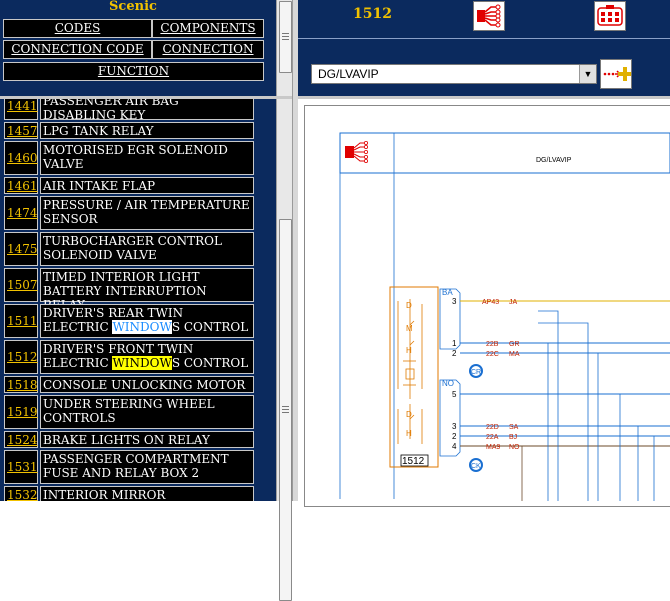 This screenshot has width=670, height=601. What do you see at coordinates (21, 185) in the screenshot?
I see `list-item-code: 1461` at bounding box center [21, 185].